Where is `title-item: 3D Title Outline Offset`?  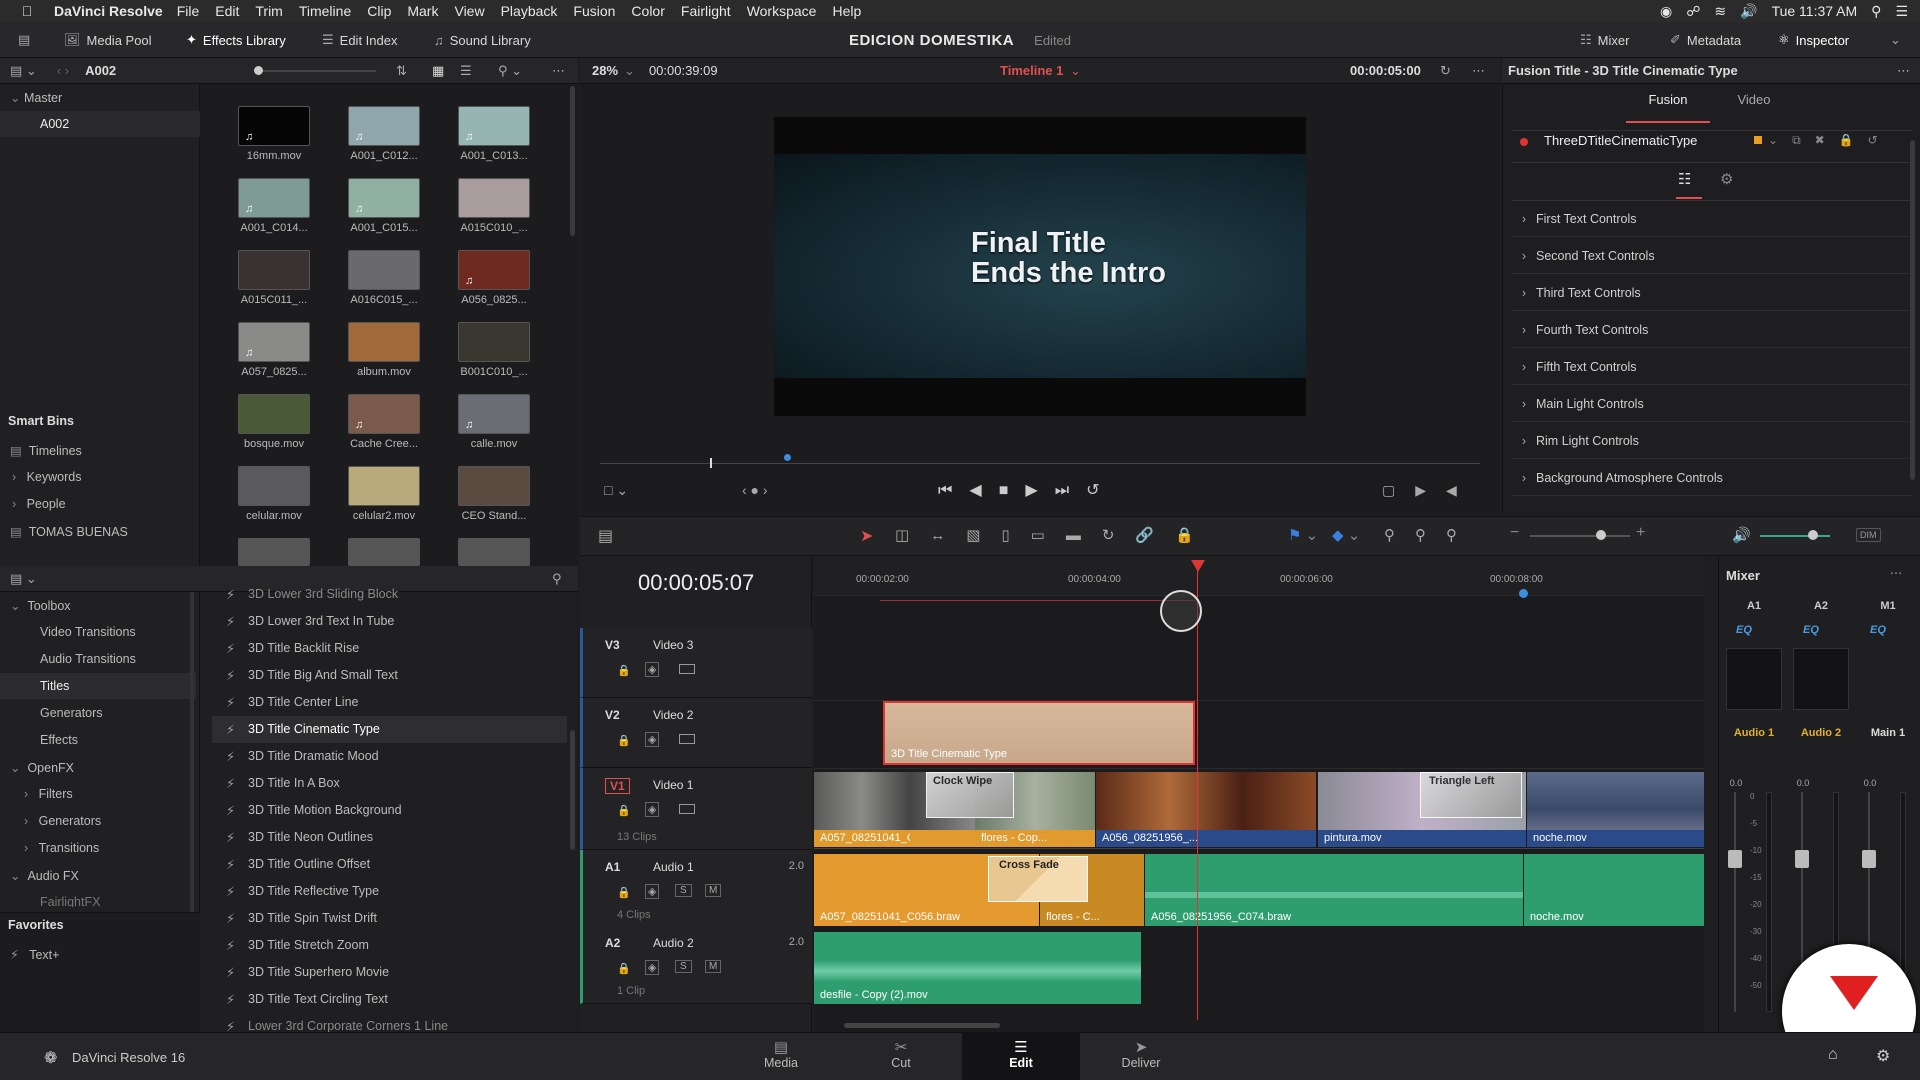
title-item: 3D Title Outline Offset is located at coordinates (309, 864).